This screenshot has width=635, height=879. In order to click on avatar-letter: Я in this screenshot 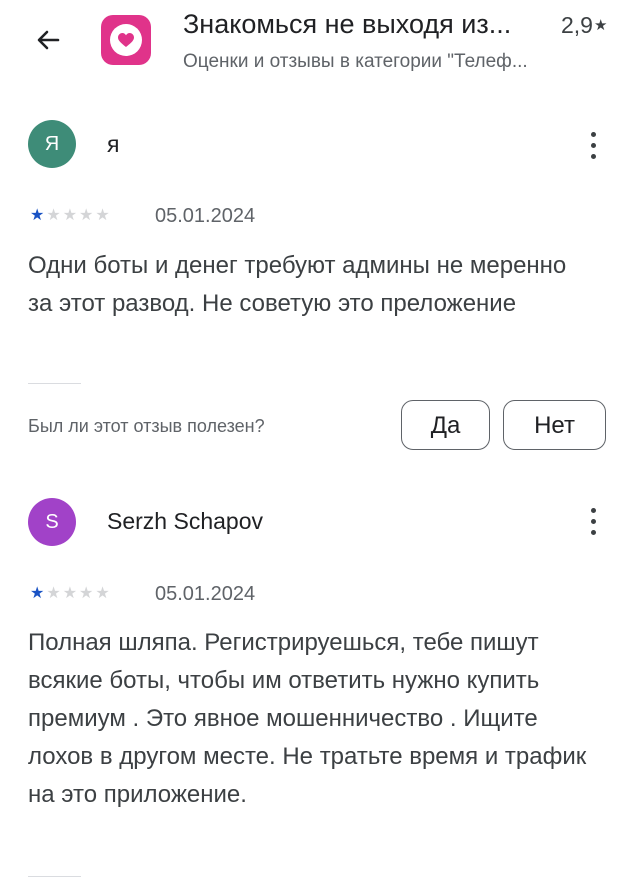, I will do `click(52, 144)`.